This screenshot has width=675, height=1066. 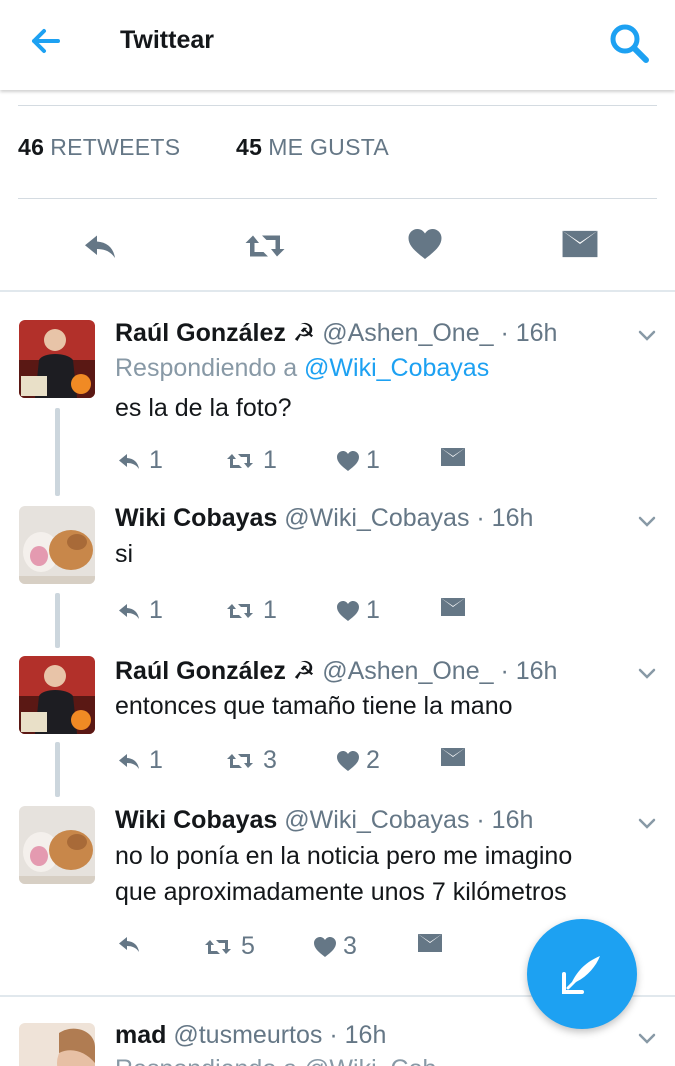 What do you see at coordinates (206, 368) in the screenshot?
I see `replying-prefix: Respondiendo a` at bounding box center [206, 368].